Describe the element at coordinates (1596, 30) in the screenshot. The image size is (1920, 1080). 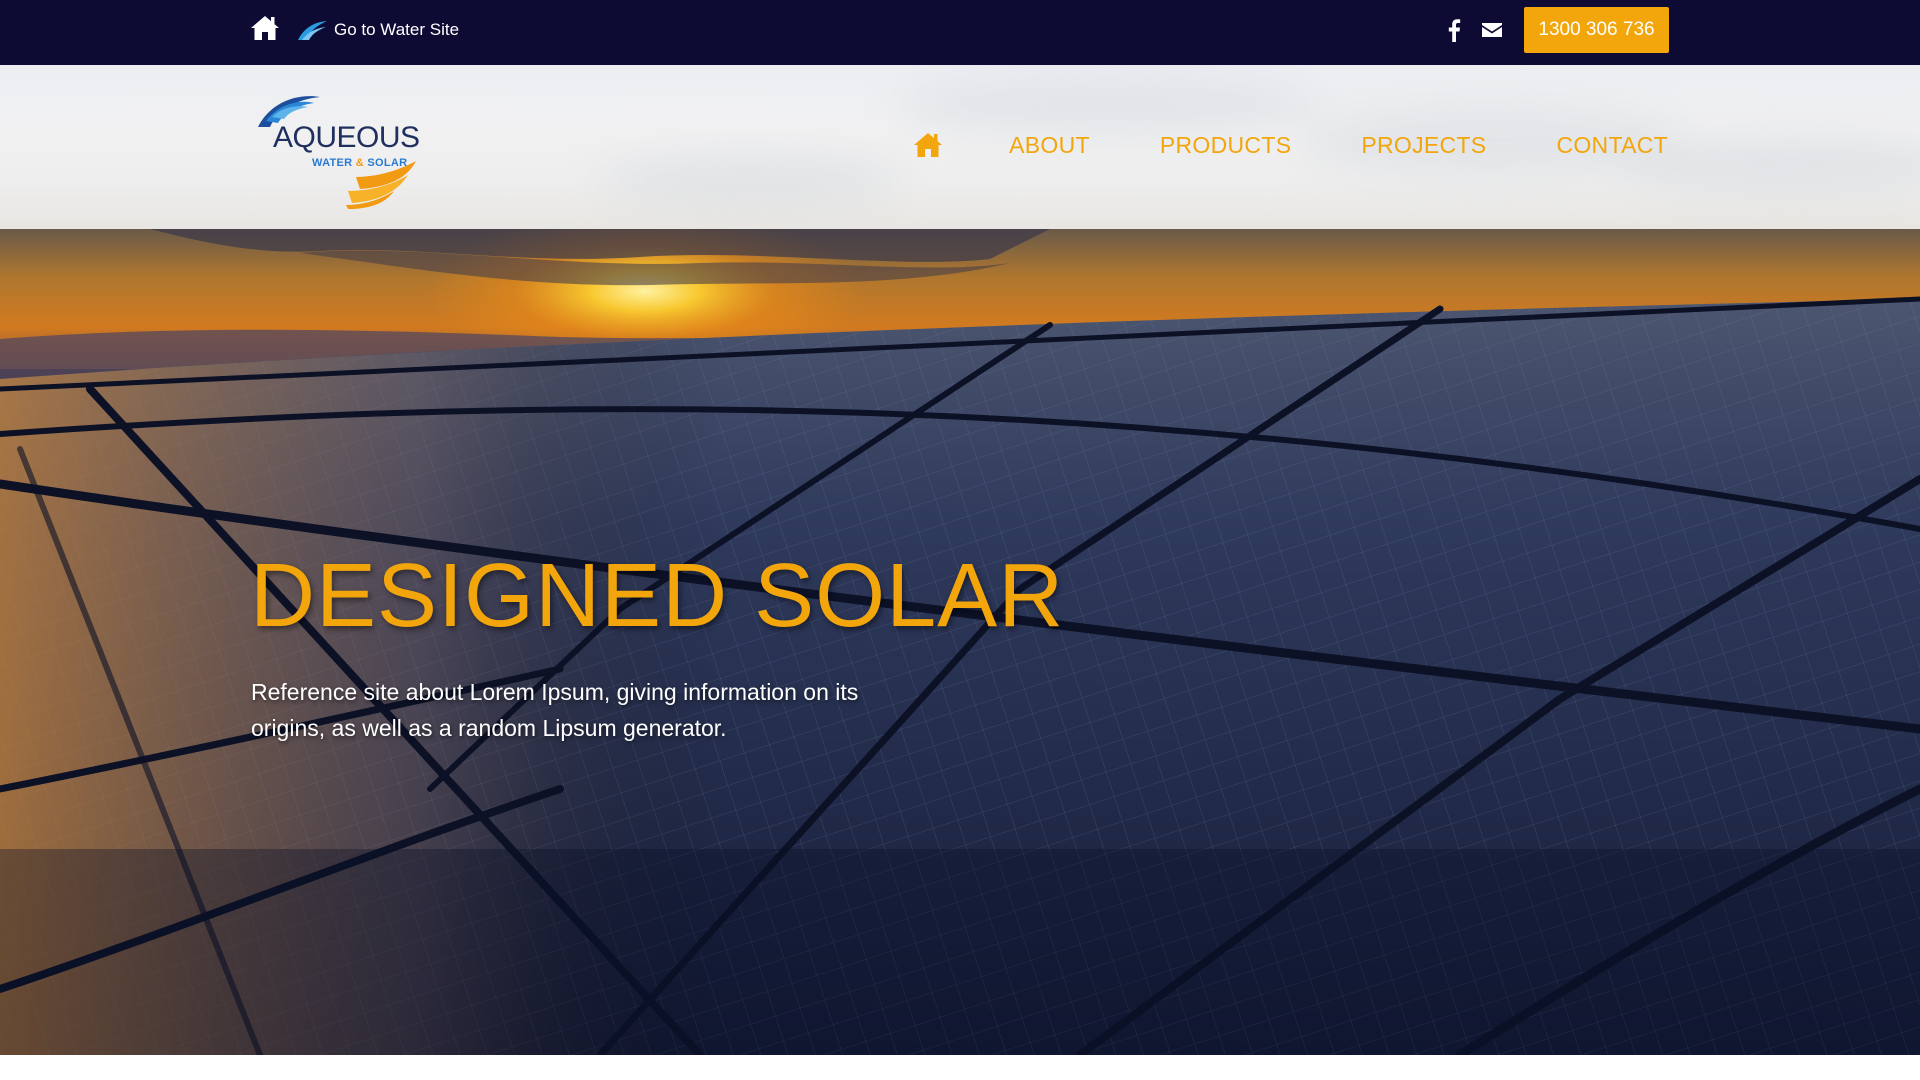
I see `phone-number-button: 1300 306 736` at that location.